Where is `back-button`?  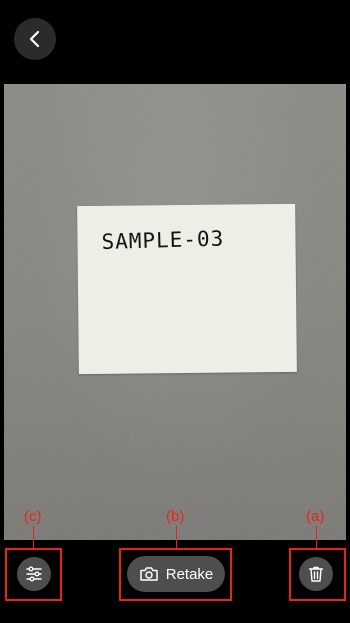 back-button is located at coordinates (35, 39).